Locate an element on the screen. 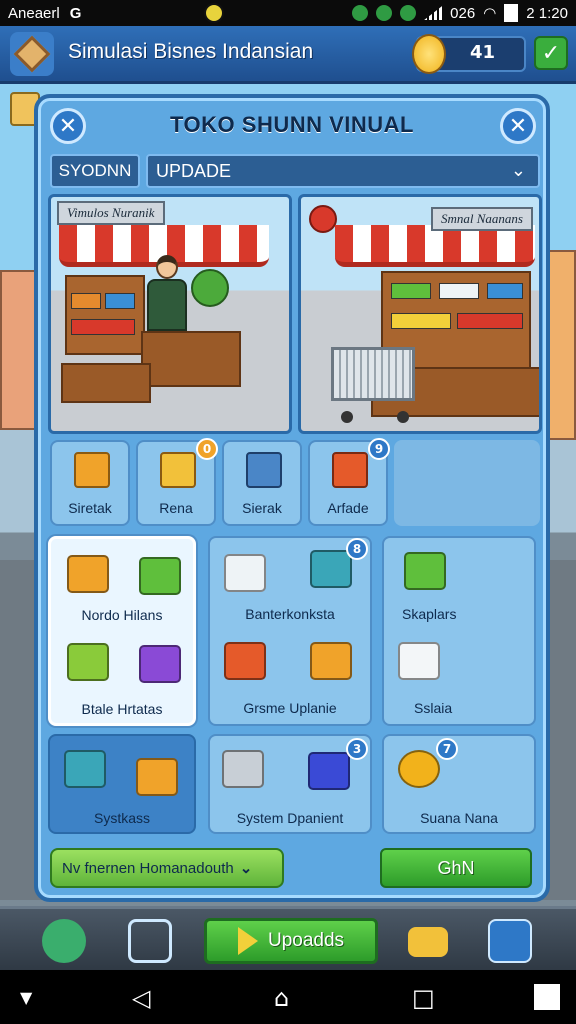  coin-stack-icon is located at coordinates (160, 576).